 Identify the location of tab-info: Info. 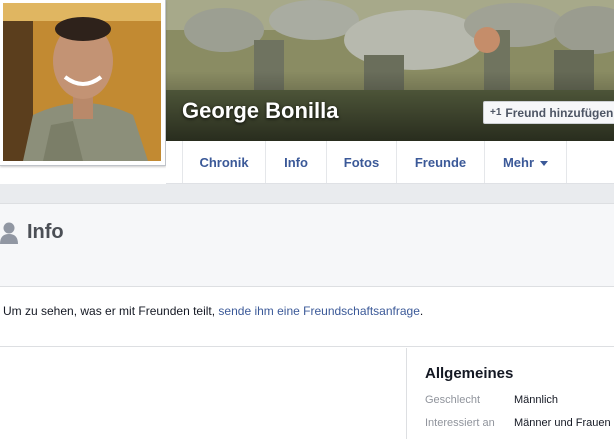
(295, 162).